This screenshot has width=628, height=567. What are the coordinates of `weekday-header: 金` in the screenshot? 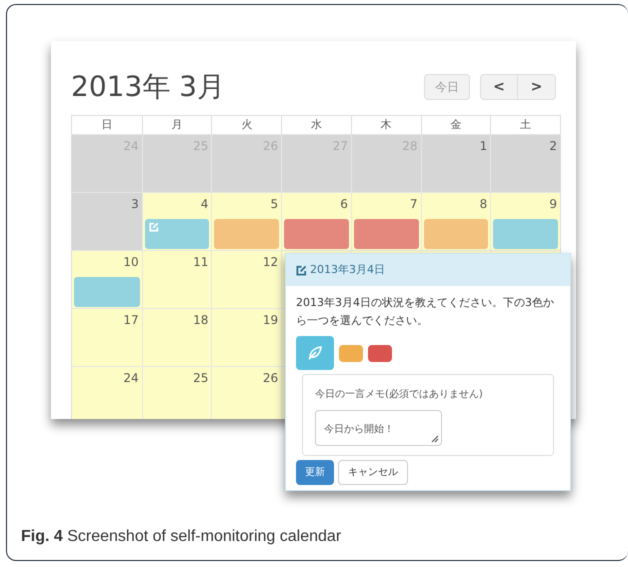 It's located at (455, 125).